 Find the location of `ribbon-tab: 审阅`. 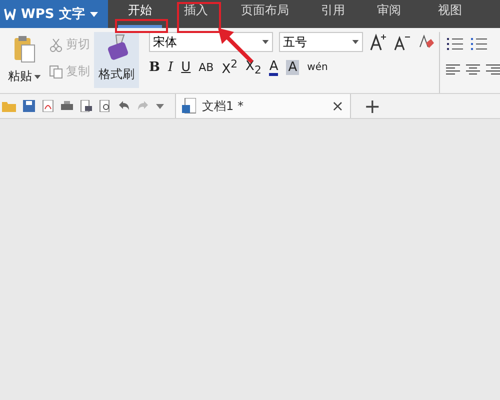

ribbon-tab: 审阅 is located at coordinates (389, 14).